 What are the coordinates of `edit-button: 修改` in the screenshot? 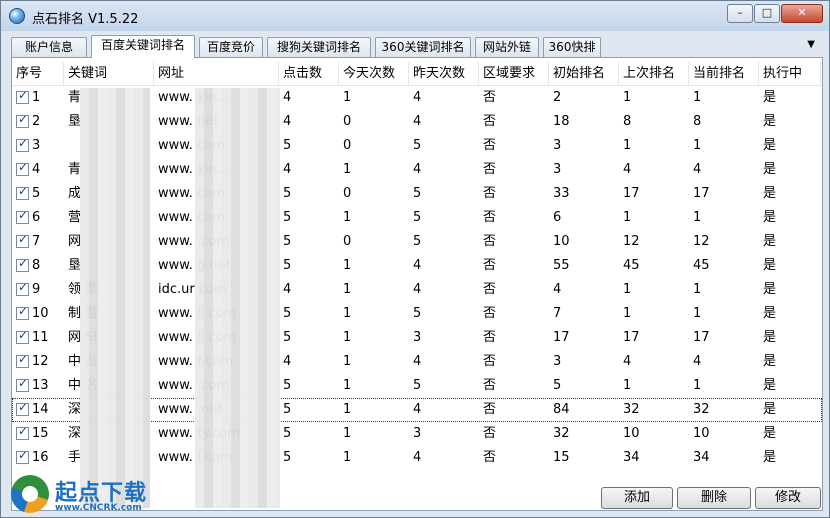 It's located at (788, 498).